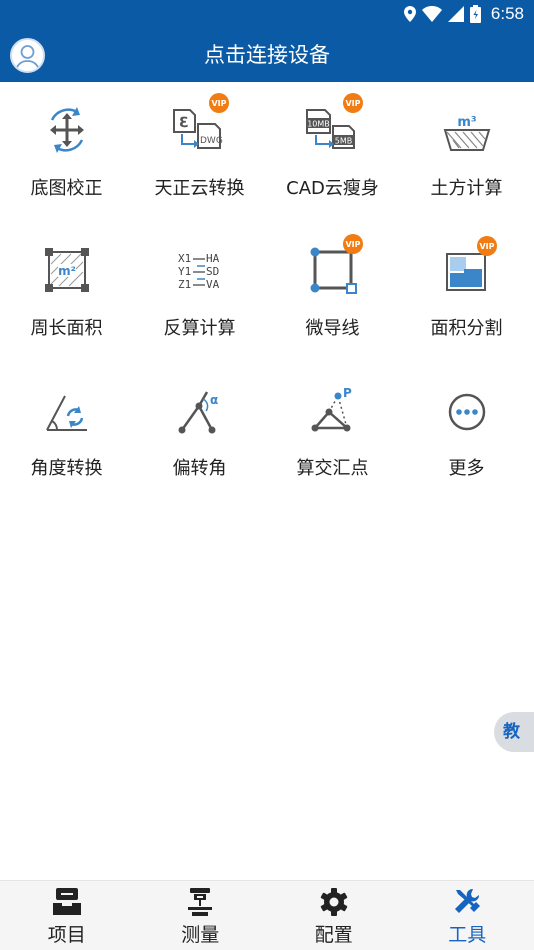 The image size is (534, 950). I want to click on tool-label: 底图校正, so click(66, 188).